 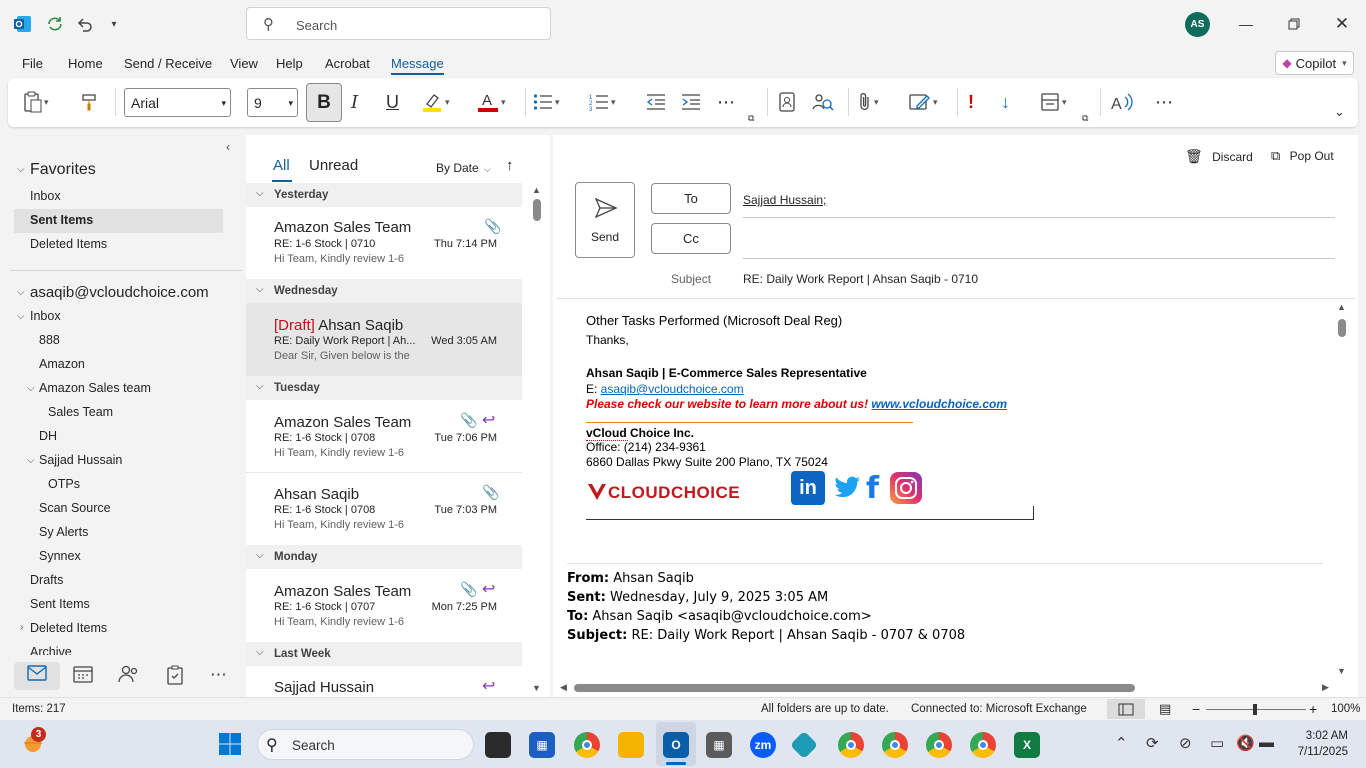 I want to click on folder-otps: OTPs, so click(x=64, y=484).